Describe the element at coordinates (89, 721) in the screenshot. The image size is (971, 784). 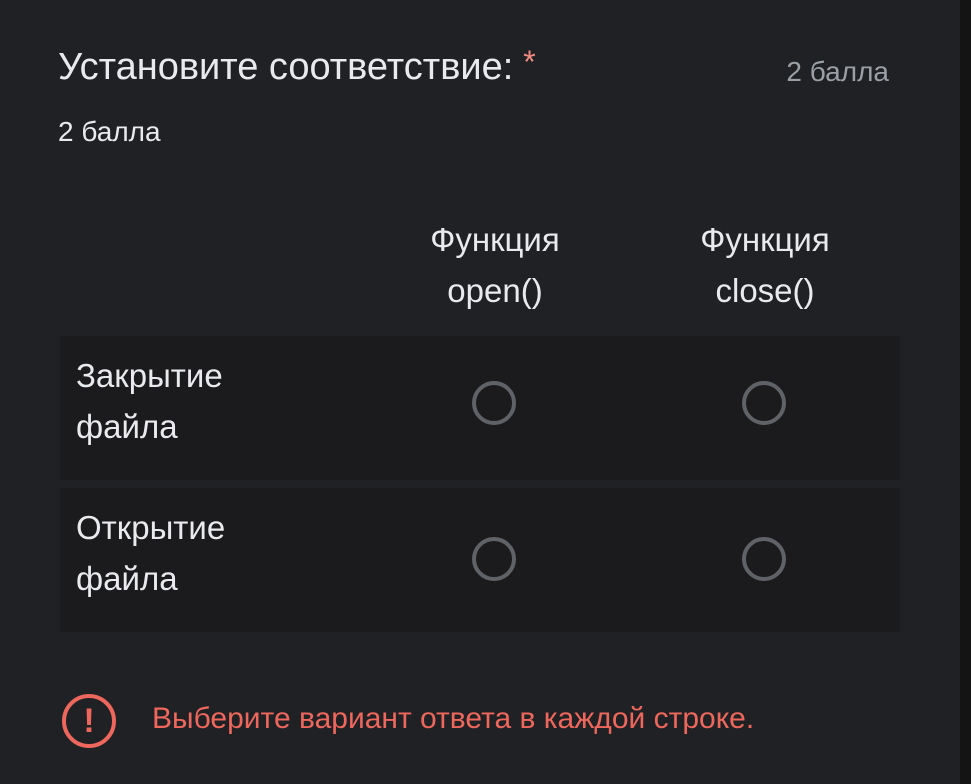
I see `error-icon: !` at that location.